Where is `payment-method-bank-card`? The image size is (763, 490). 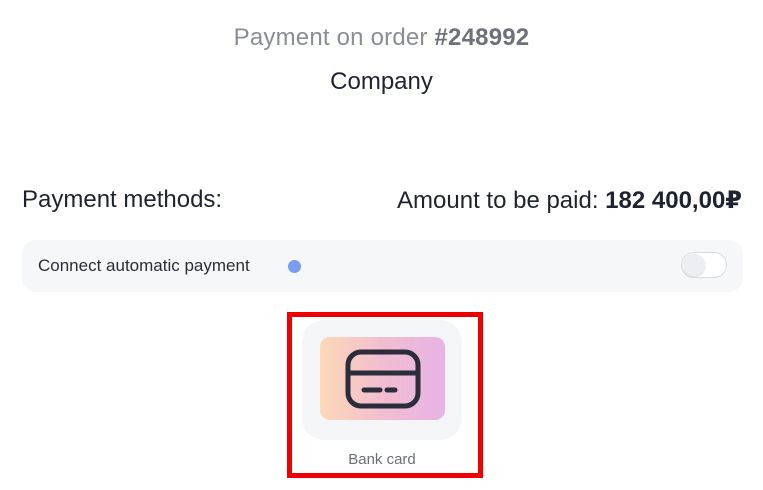
payment-method-bank-card is located at coordinates (382, 380).